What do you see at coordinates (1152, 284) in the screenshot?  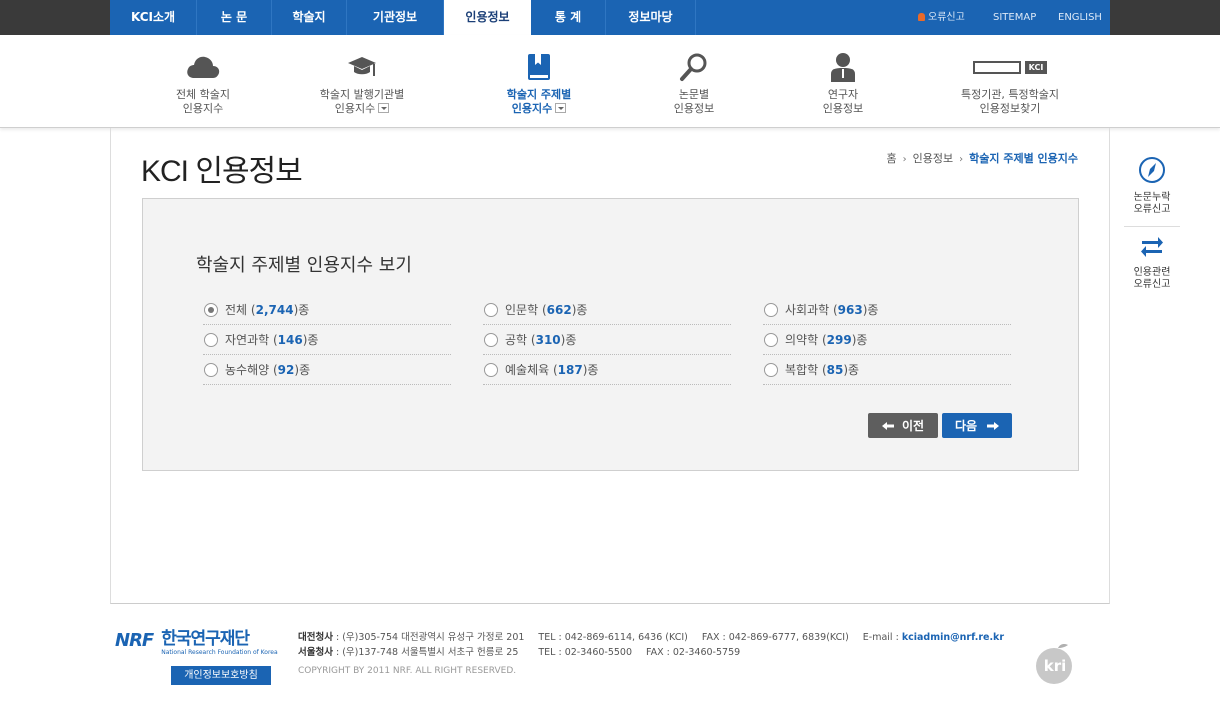 I see `quick-label-line2: 오류신고` at bounding box center [1152, 284].